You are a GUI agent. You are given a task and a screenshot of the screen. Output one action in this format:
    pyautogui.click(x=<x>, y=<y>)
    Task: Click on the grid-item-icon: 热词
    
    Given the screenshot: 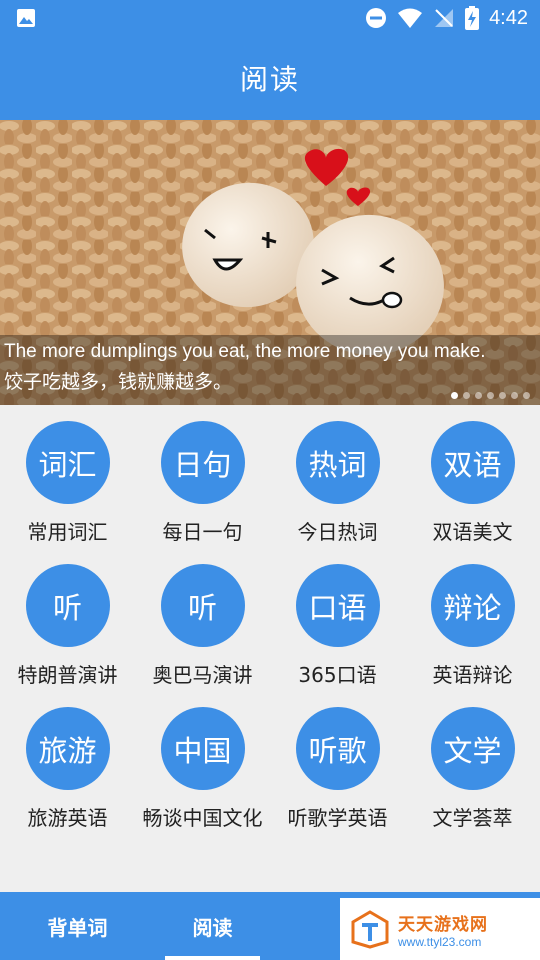 What is the action you would take?
    pyautogui.click(x=337, y=462)
    